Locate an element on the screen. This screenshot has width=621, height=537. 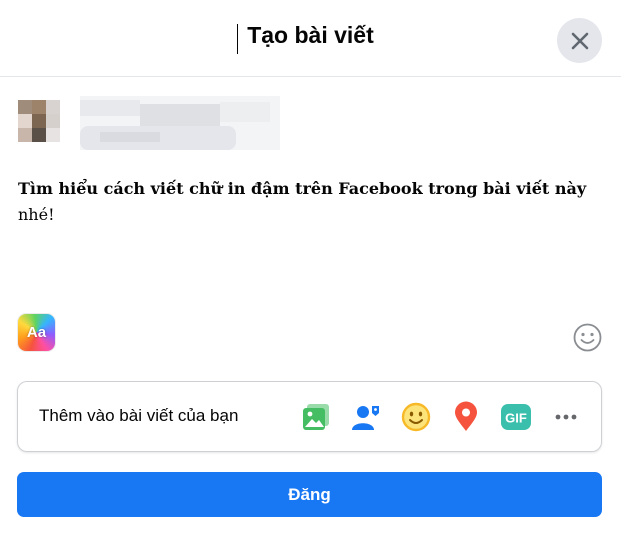
post-button: Đăng is located at coordinates (309, 494).